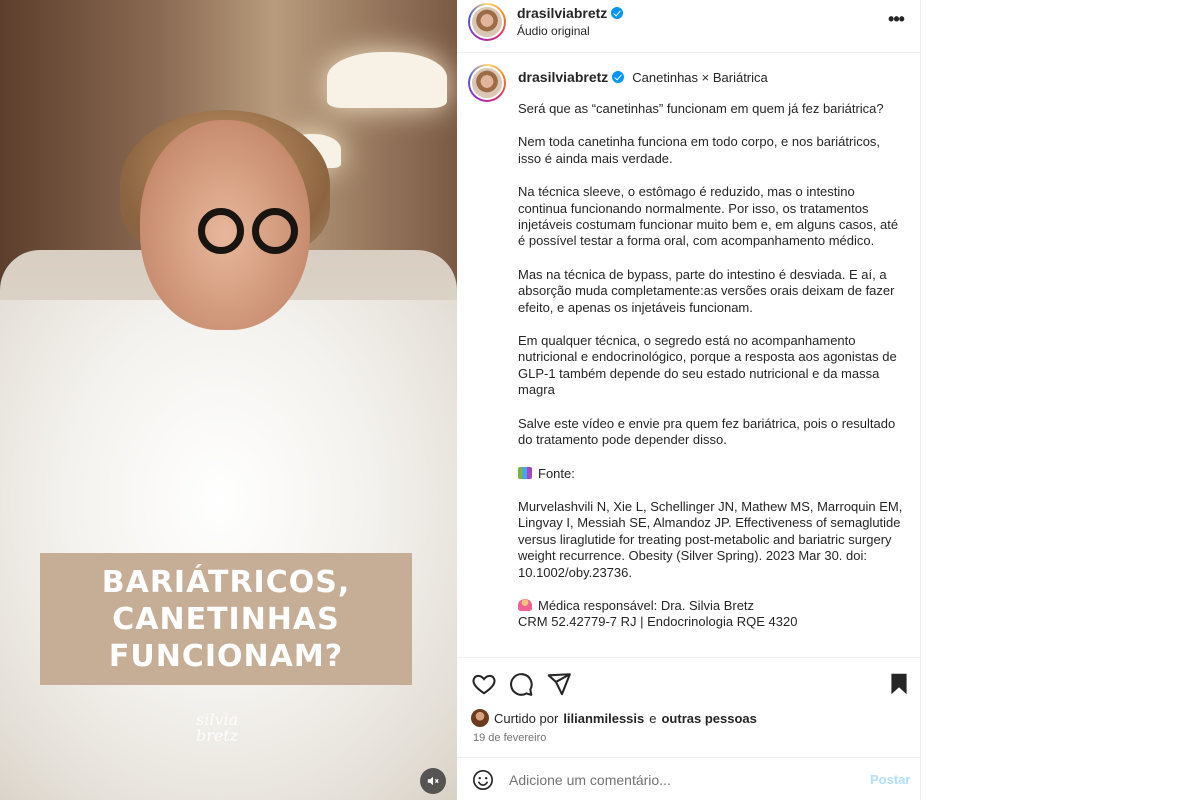  Describe the element at coordinates (710, 474) in the screenshot. I see `source-line: Fonte:` at that location.